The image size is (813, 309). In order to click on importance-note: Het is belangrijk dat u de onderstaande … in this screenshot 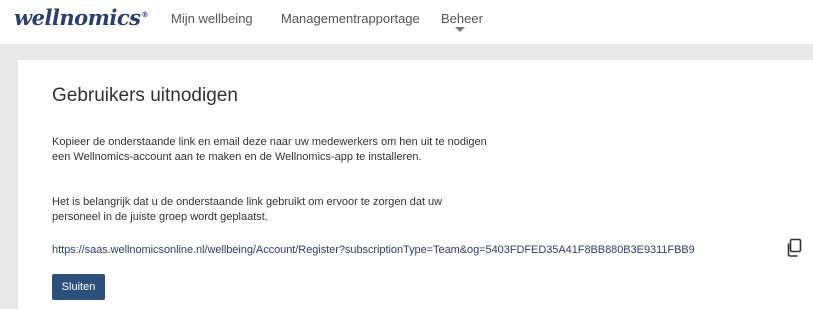, I will do `click(247, 209)`.